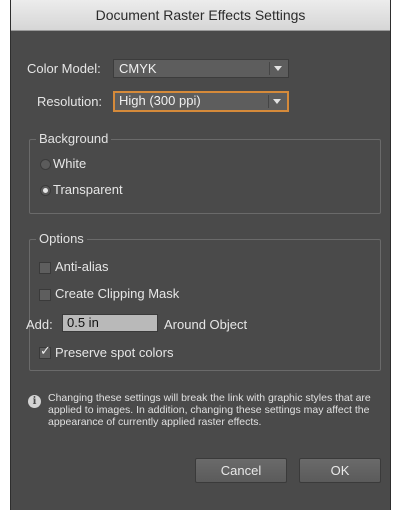 This screenshot has width=401, height=510. I want to click on clipping-mask-checkbox, so click(45, 295).